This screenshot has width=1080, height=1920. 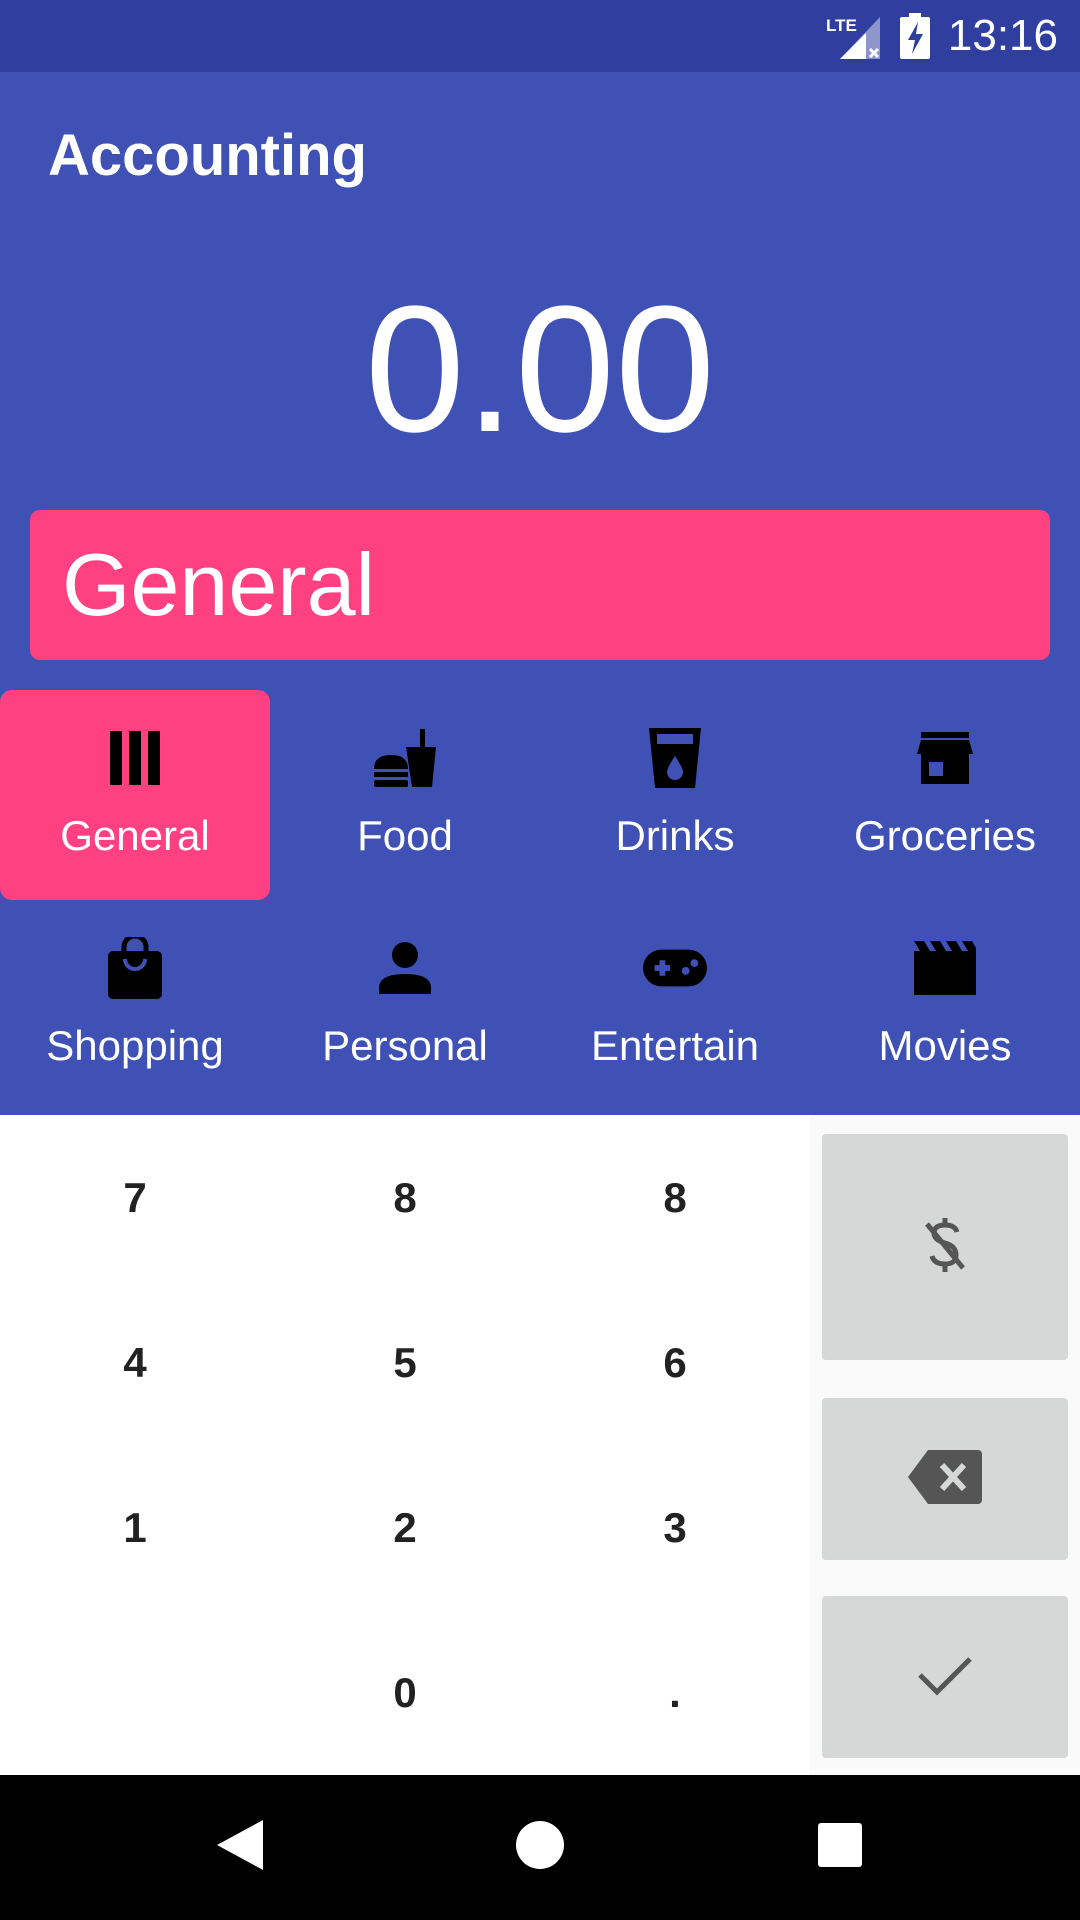 I want to click on groceries-icon, so click(x=945, y=758).